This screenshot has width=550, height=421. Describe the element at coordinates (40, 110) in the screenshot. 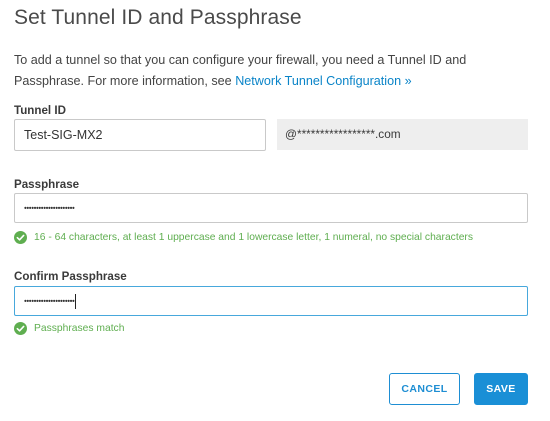

I see `tunnel-id-label: Tunnel ID` at that location.